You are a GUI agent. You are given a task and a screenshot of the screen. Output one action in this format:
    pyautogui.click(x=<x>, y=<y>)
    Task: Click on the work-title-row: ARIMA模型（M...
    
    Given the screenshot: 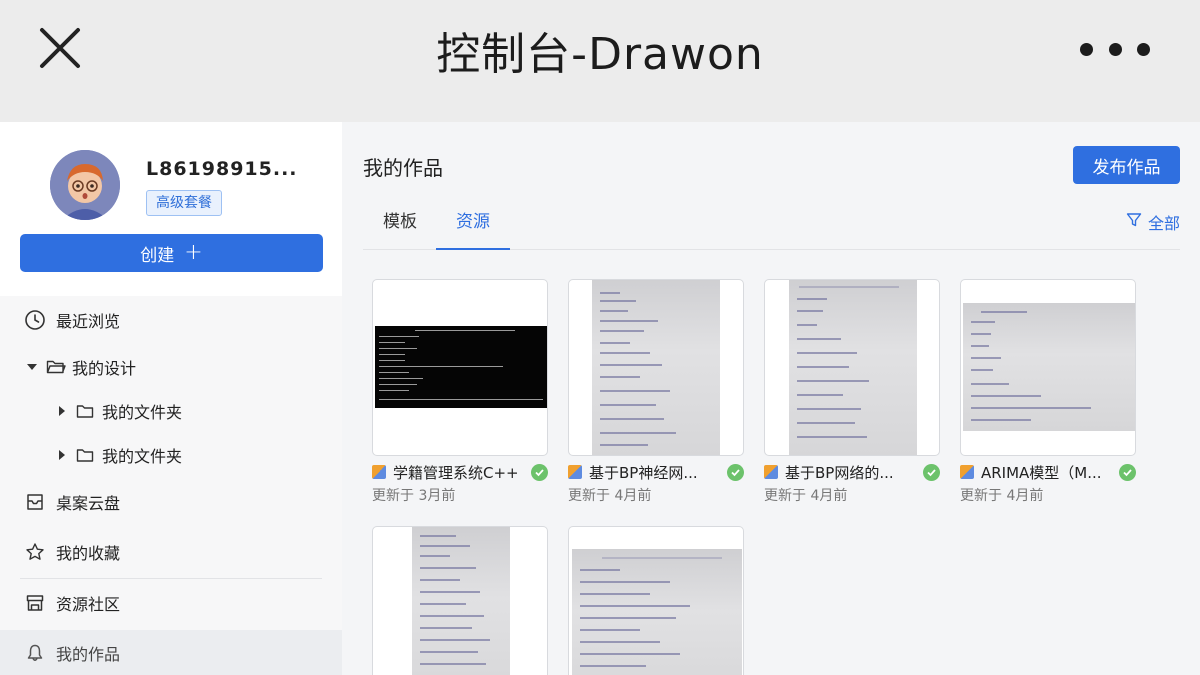 What is the action you would take?
    pyautogui.click(x=1048, y=472)
    